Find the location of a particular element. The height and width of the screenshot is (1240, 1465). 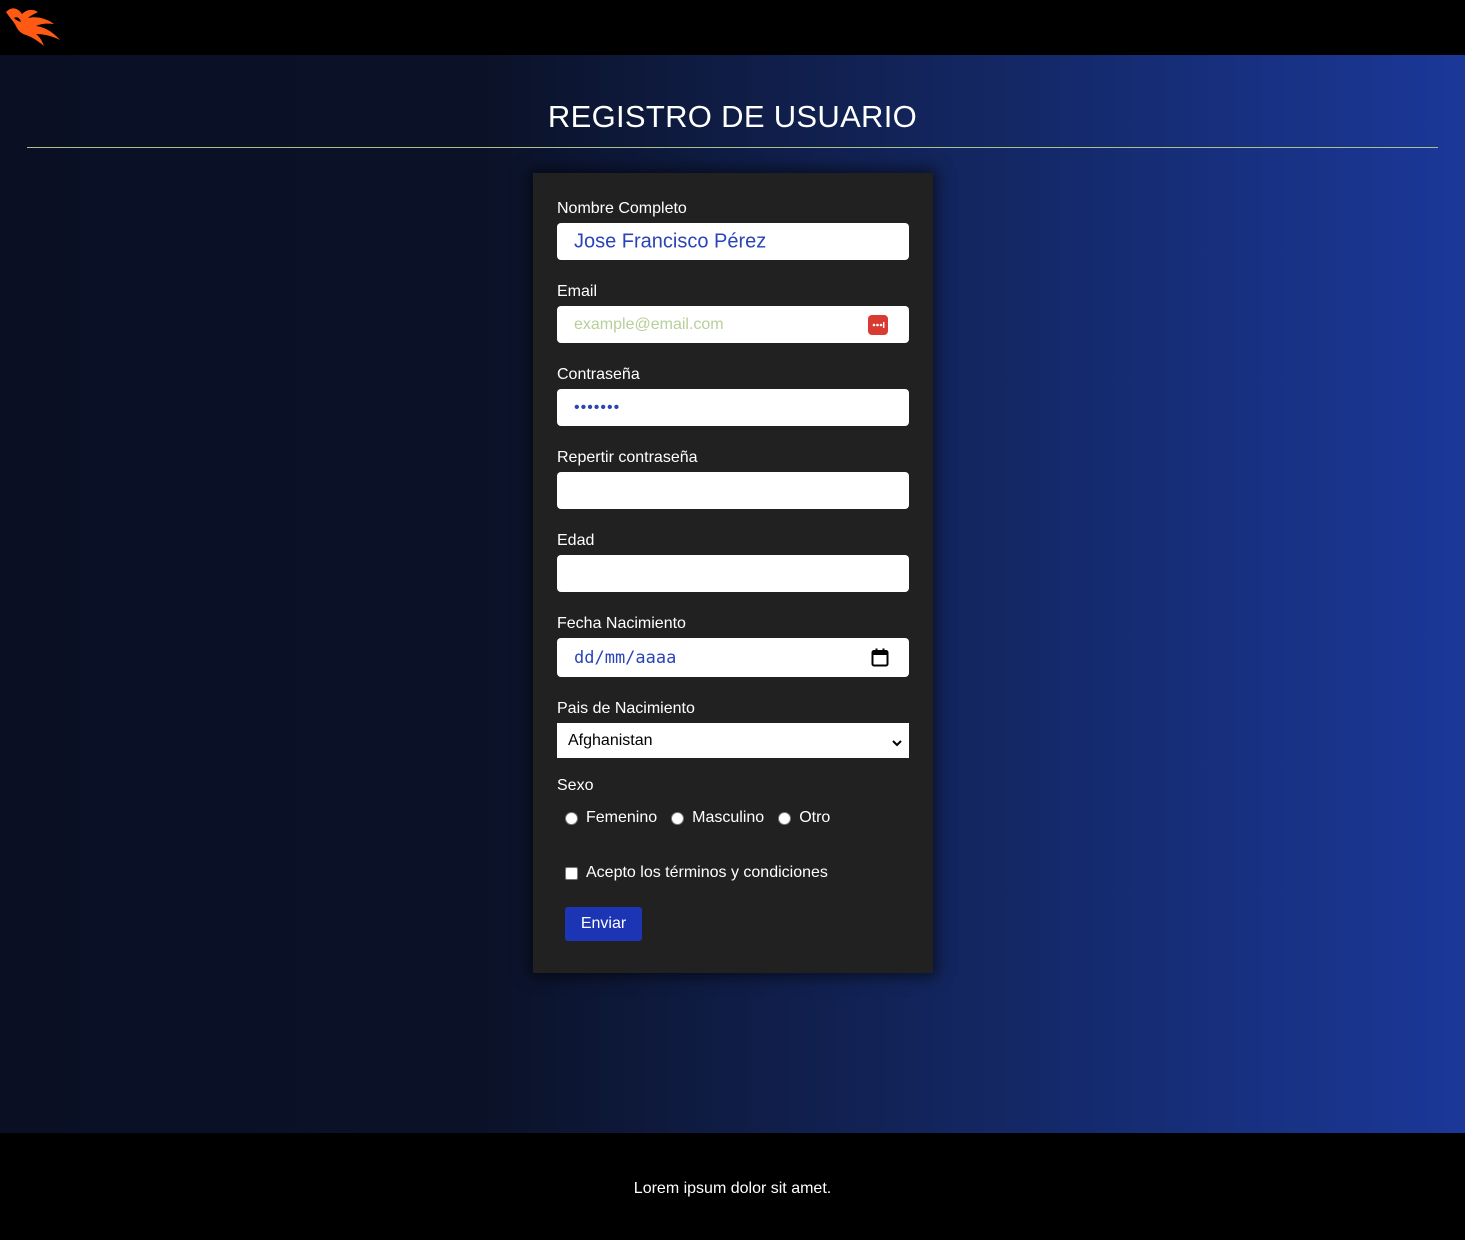

sex-label: Sexo is located at coordinates (575, 785).